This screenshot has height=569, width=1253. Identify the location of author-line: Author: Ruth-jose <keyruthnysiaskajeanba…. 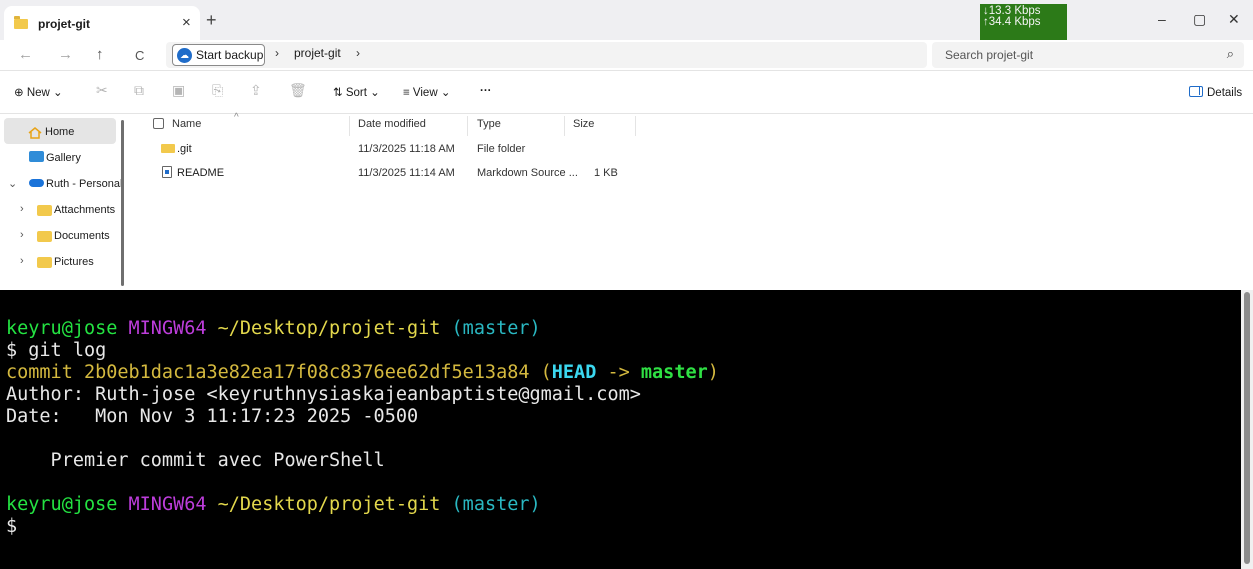
(323, 394).